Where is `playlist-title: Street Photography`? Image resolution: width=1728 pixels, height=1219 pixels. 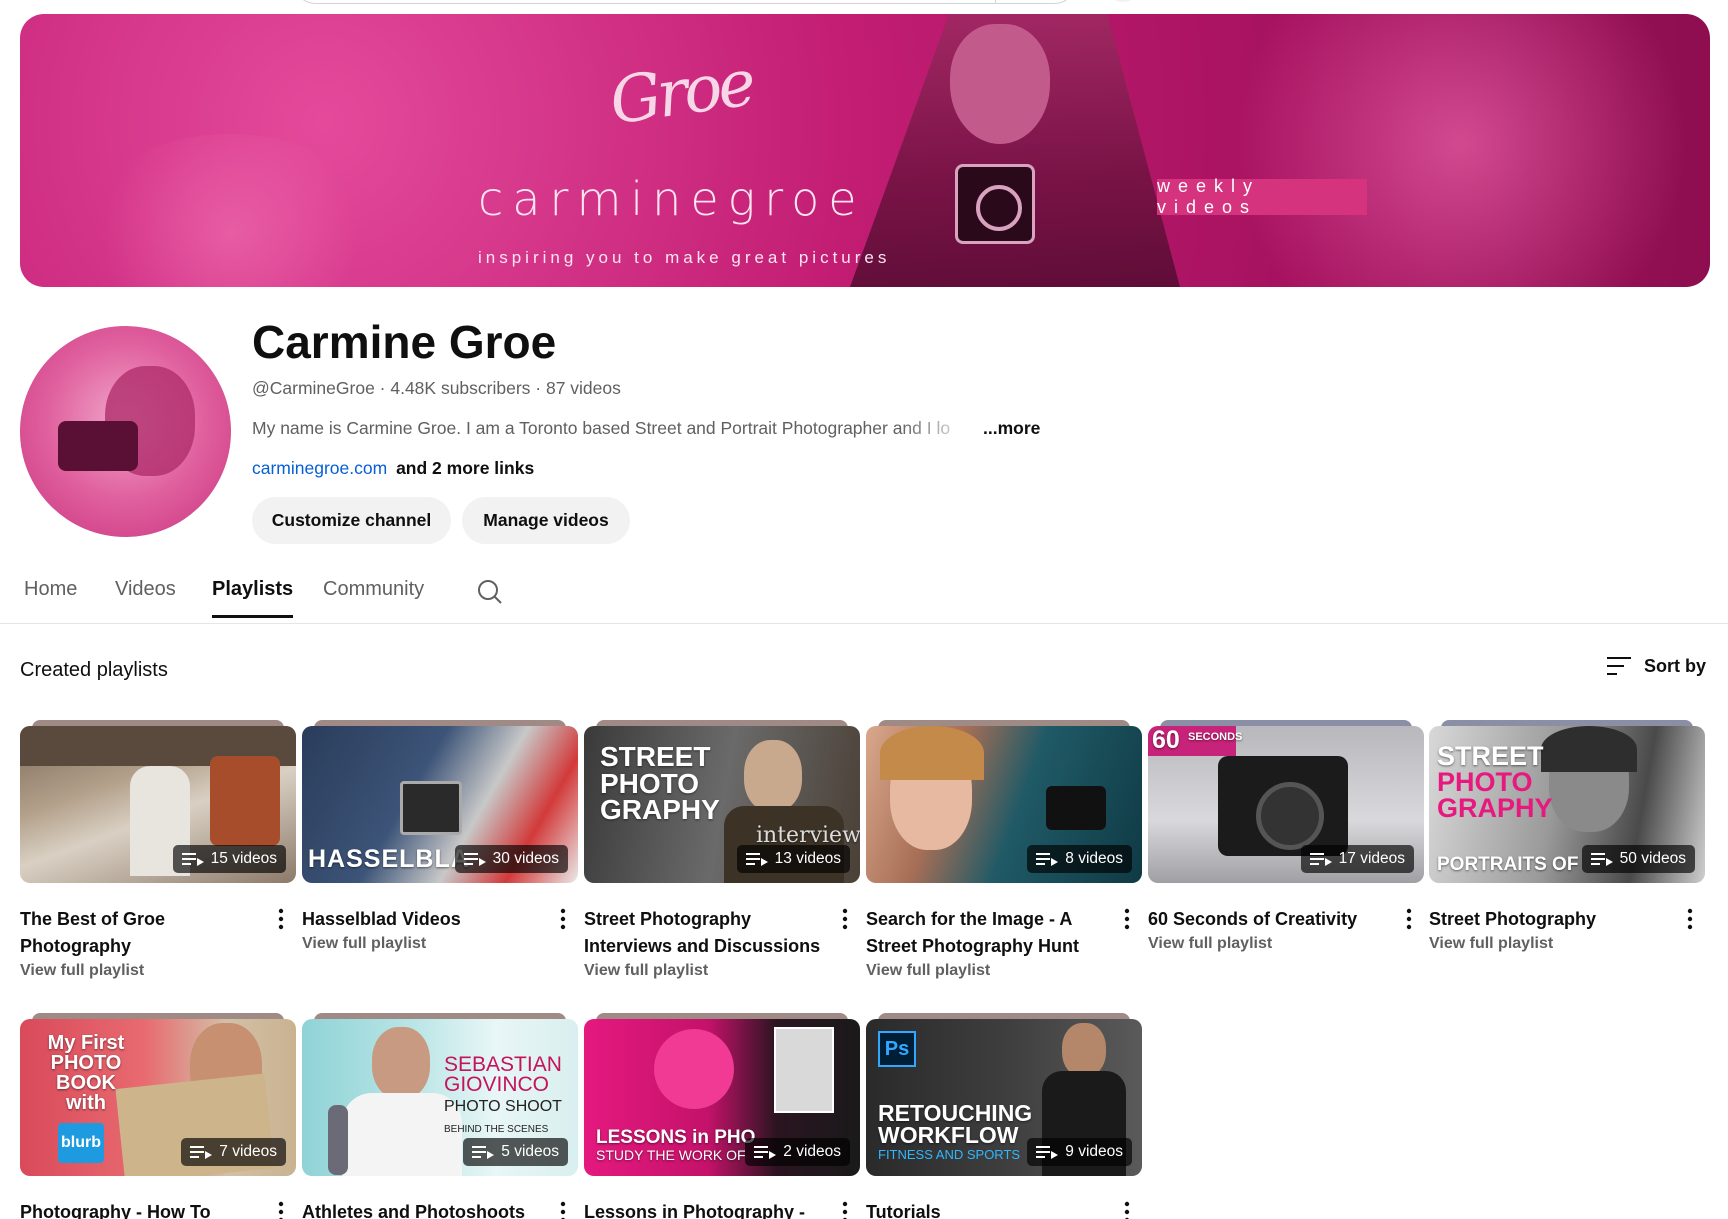 playlist-title: Street Photography is located at coordinates (1549, 919).